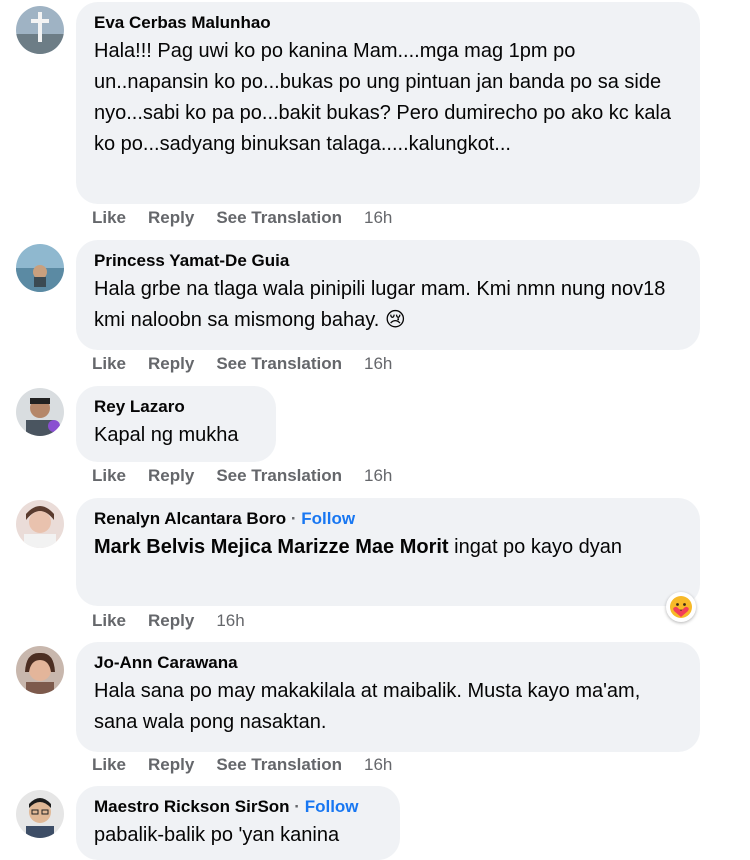 Image resolution: width=750 pixels, height=860 pixels. I want to click on commenter-name-link: Renalyn Alcantara Boro, so click(190, 518).